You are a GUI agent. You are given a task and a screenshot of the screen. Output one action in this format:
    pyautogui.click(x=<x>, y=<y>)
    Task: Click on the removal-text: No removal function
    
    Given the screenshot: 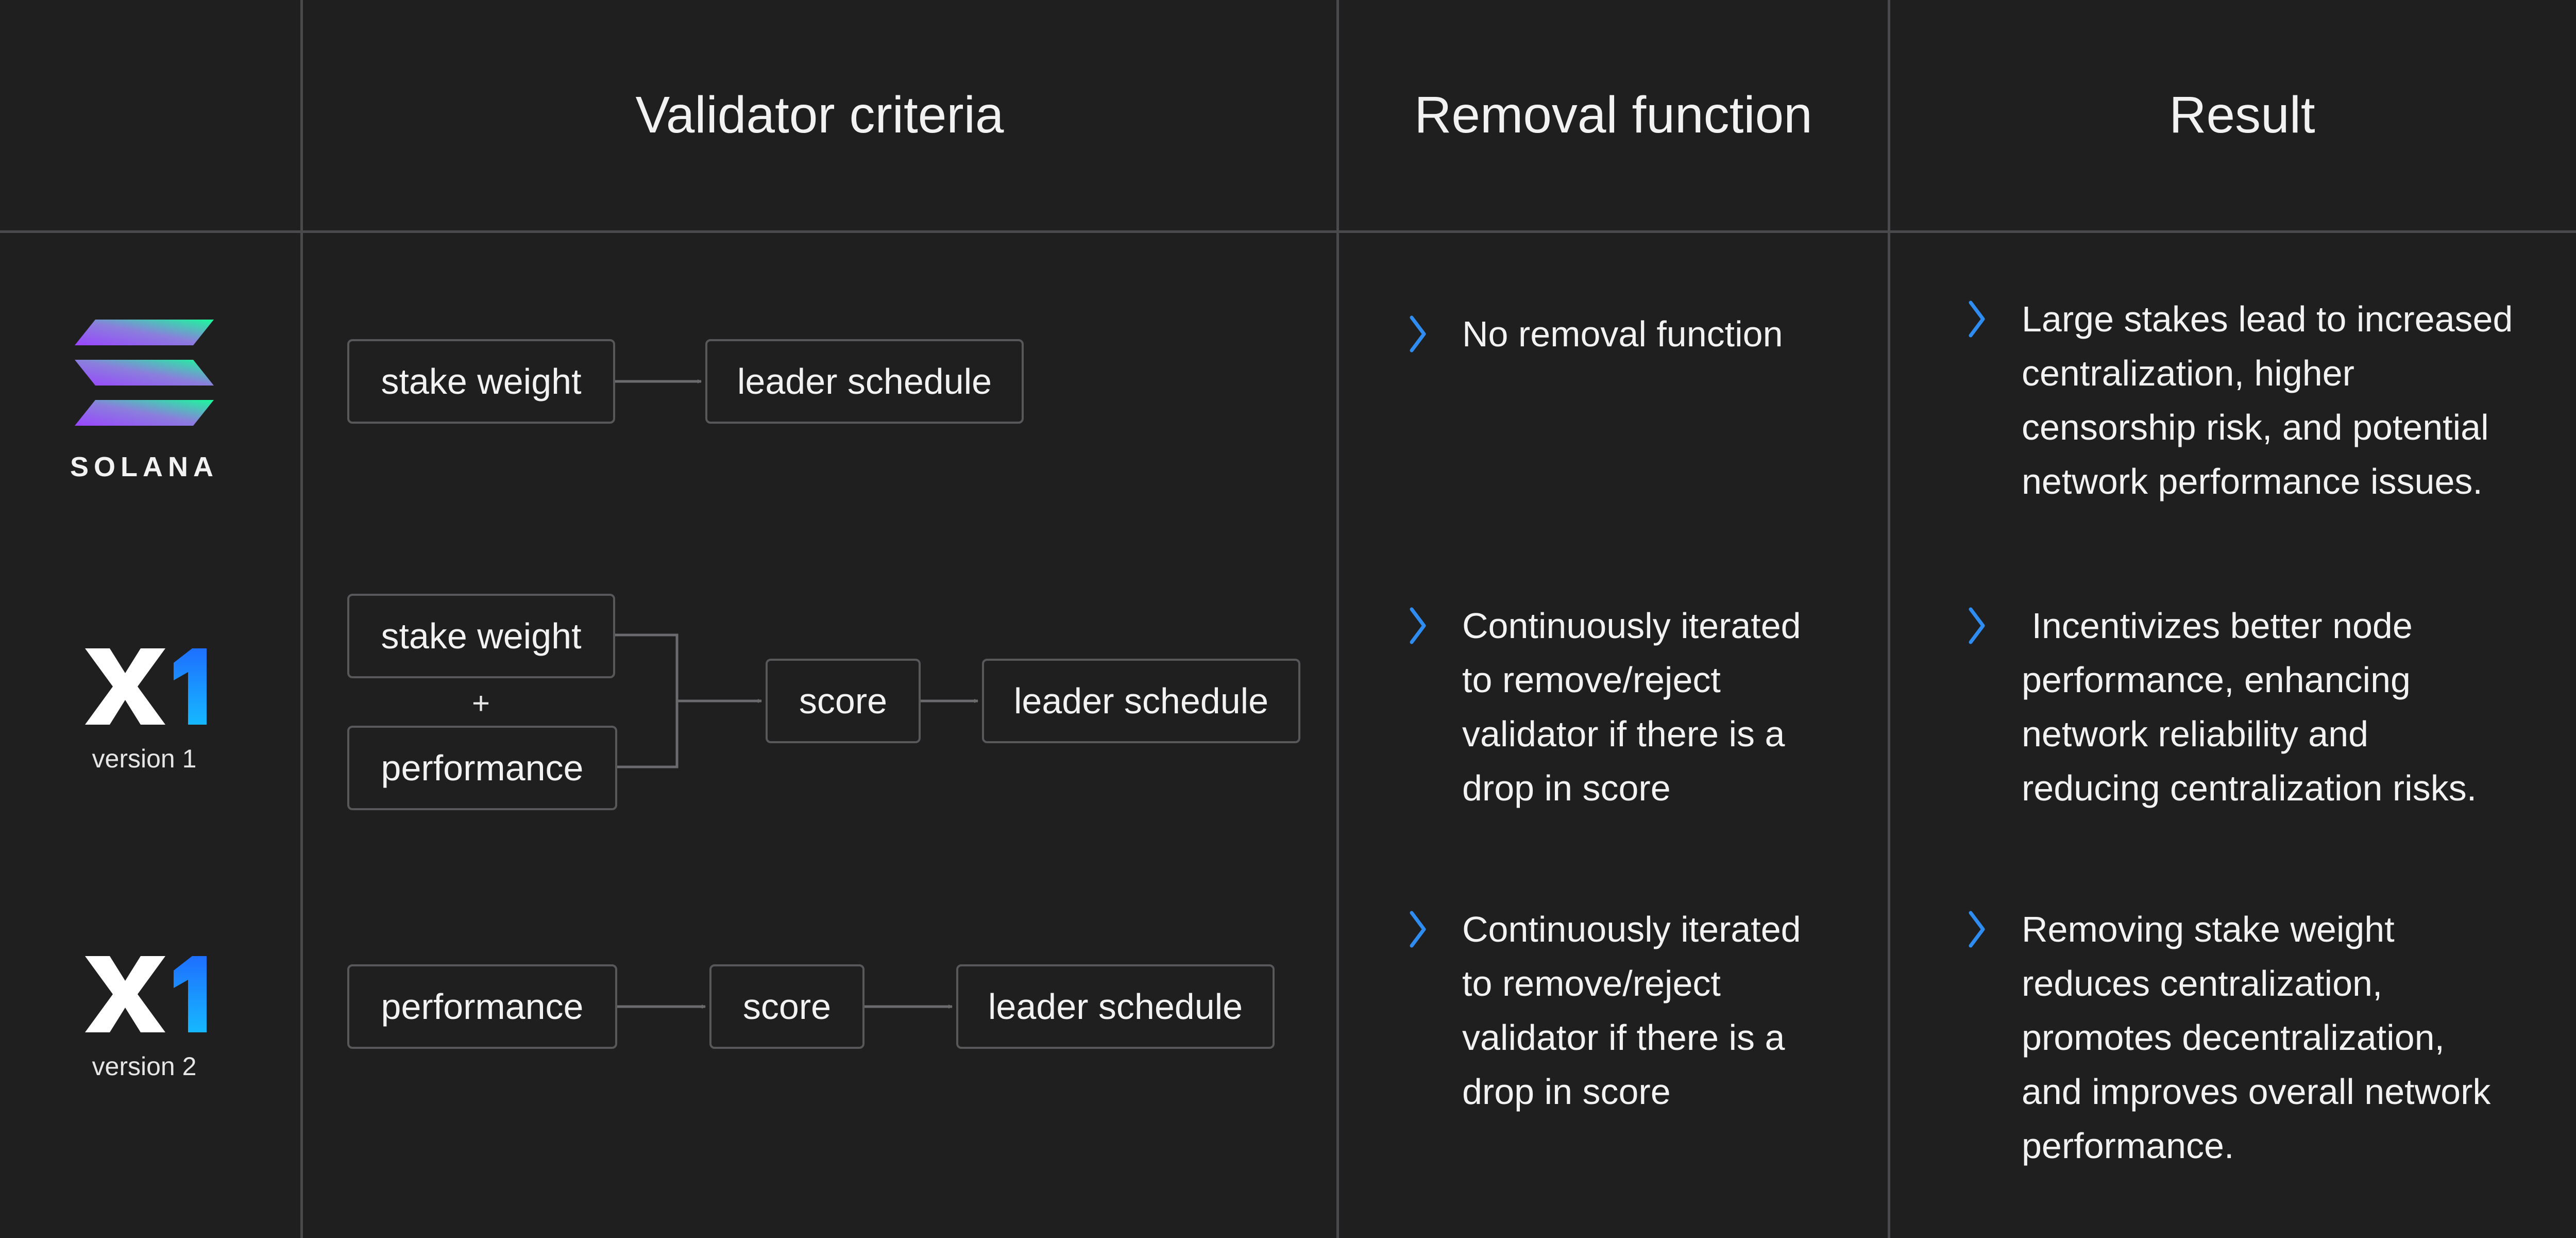 What is the action you would take?
    pyautogui.click(x=1622, y=334)
    